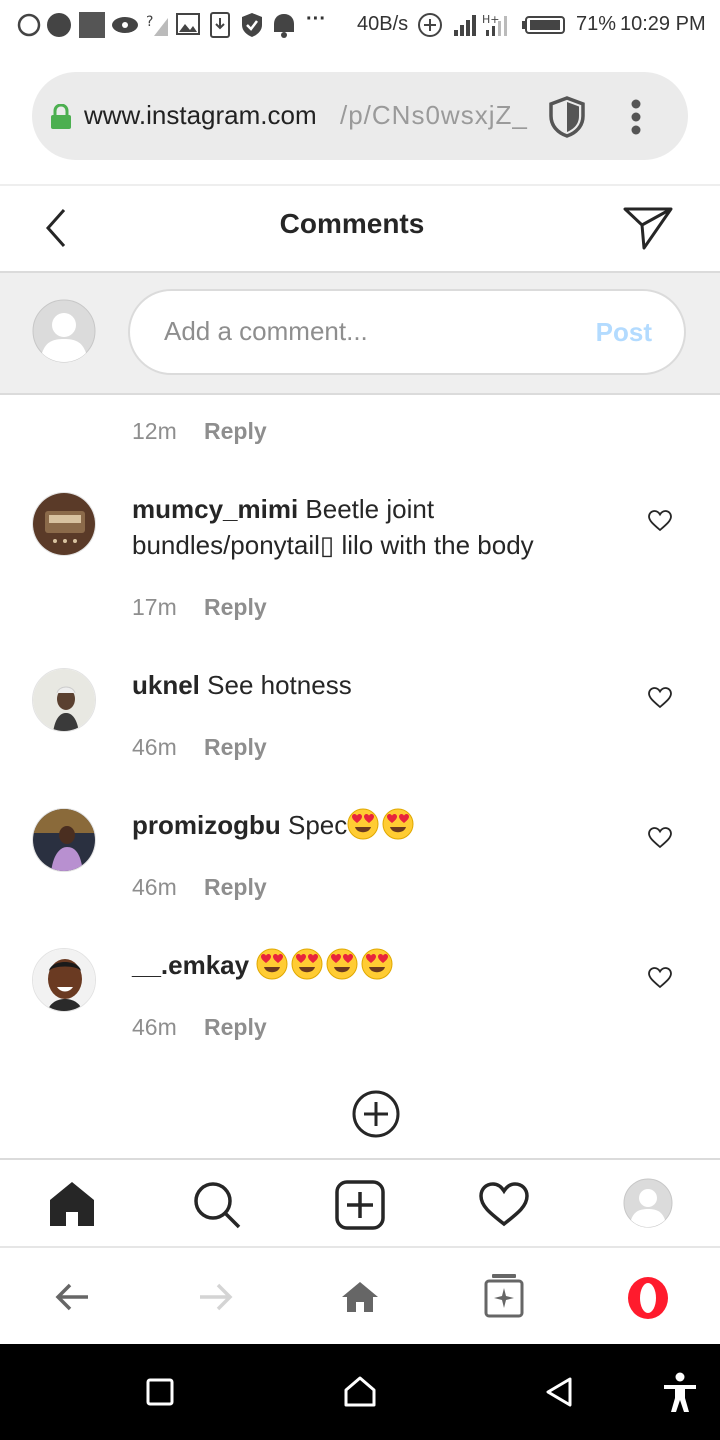 This screenshot has width=720, height=1440. Describe the element at coordinates (157, 25) in the screenshot. I see `signal-unknown-icon: ?` at that location.